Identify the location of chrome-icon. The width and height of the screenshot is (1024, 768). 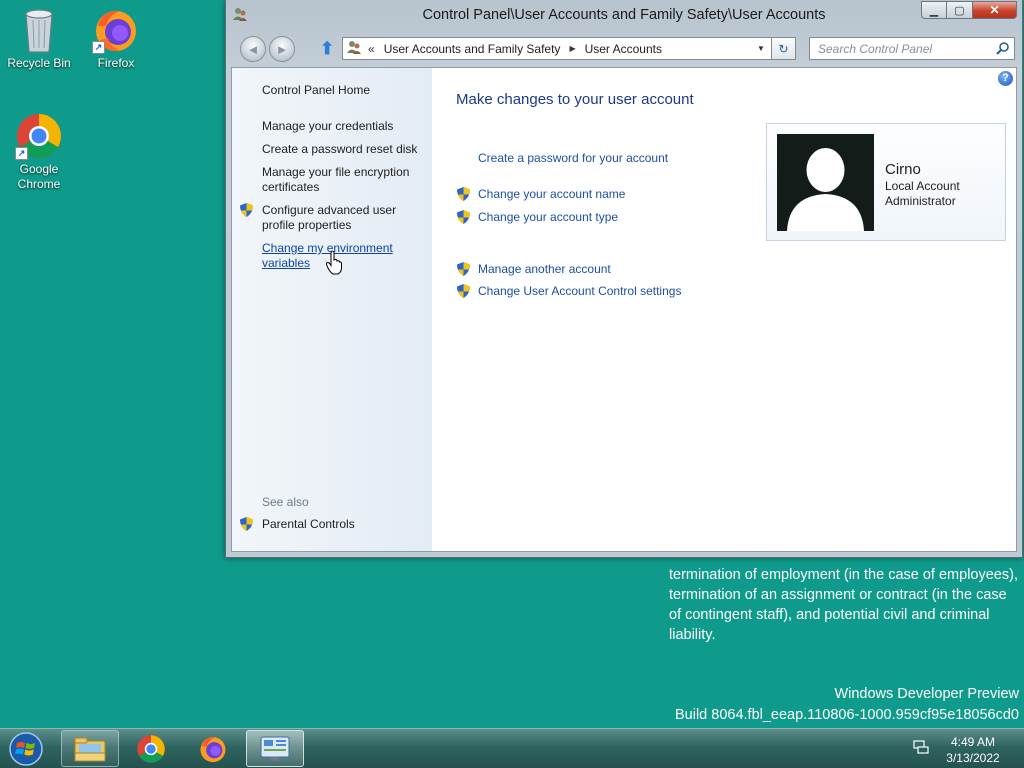
(151, 748).